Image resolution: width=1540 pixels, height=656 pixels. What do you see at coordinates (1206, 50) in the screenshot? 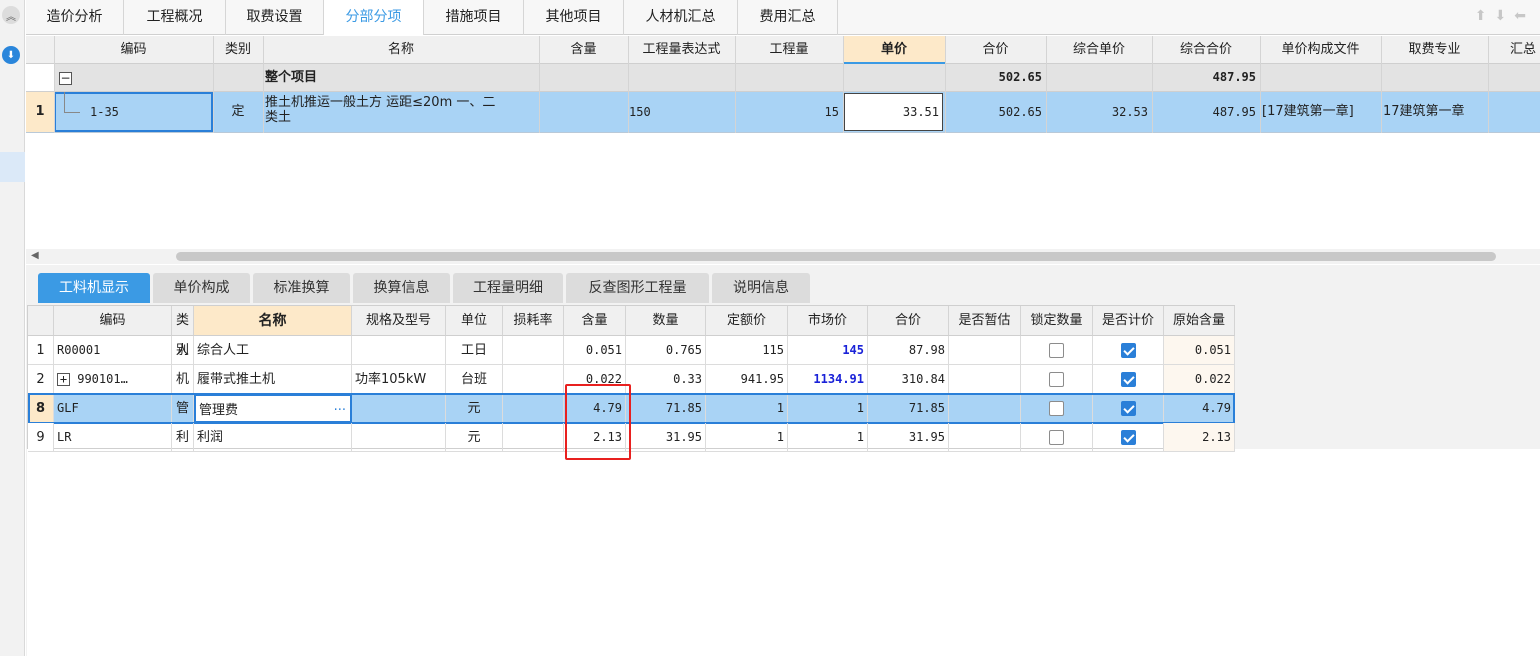
I see `col-comp-total: 综合合价` at bounding box center [1206, 50].